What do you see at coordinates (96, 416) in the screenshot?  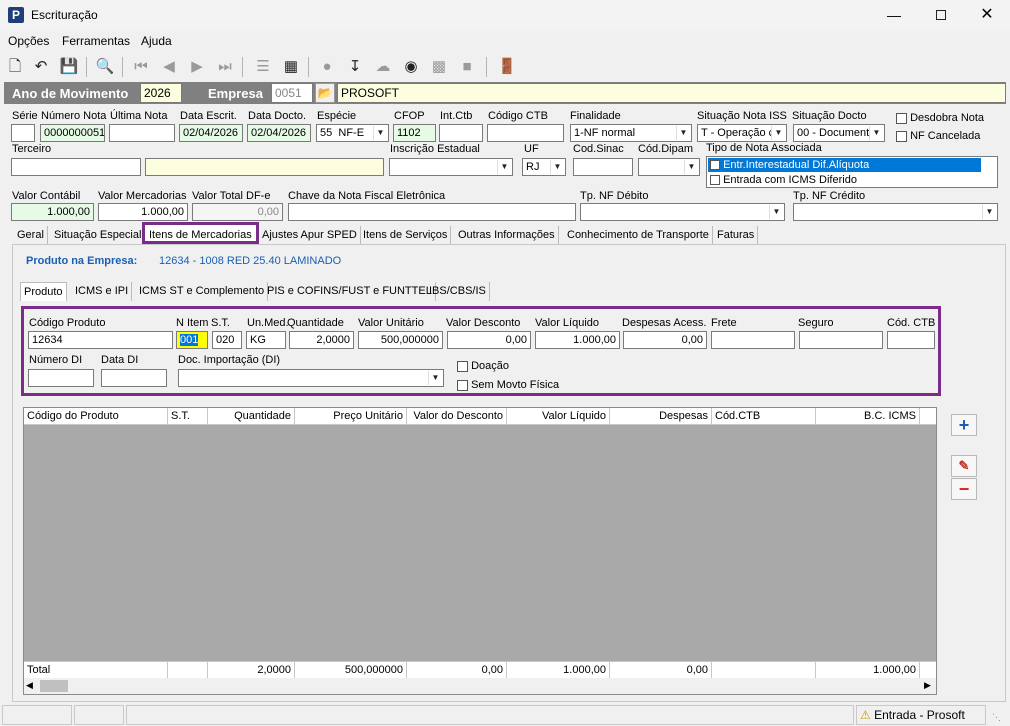 I see `col-codigo-produto: Código do Produto` at bounding box center [96, 416].